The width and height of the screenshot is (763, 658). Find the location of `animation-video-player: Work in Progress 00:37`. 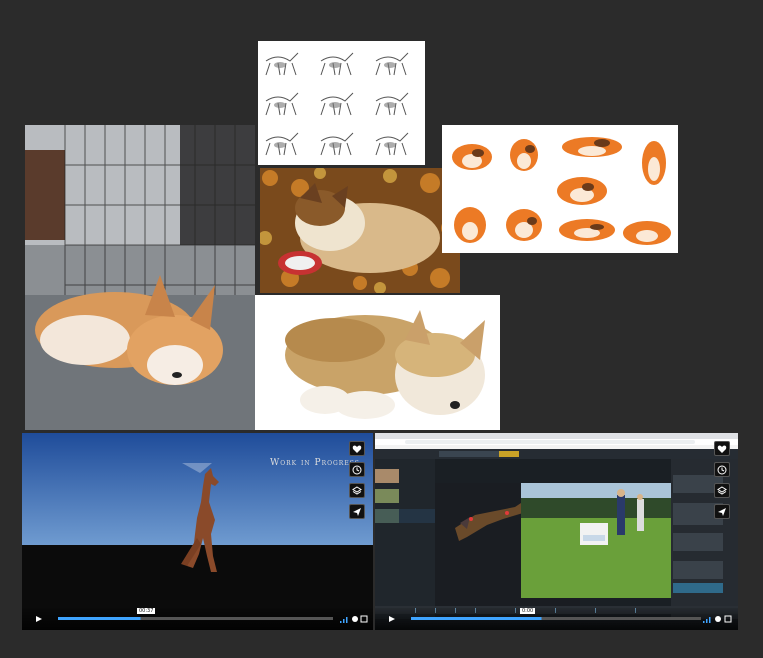

animation-video-player: Work in Progress 00:37 is located at coordinates (197, 531).